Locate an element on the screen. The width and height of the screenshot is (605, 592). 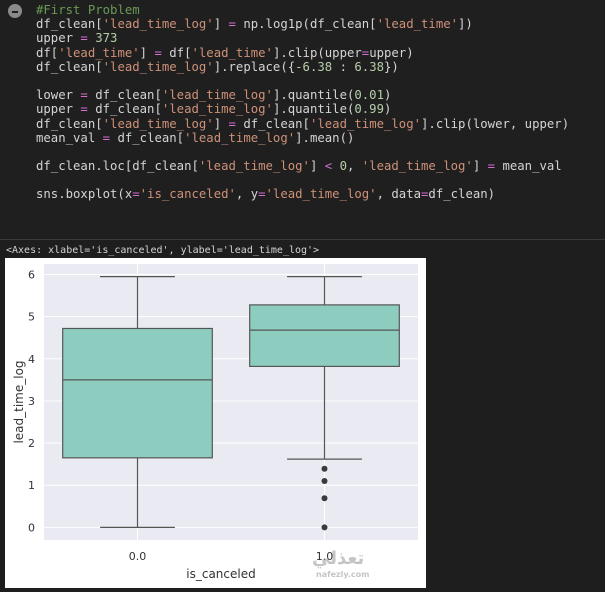
code-token: upper) is located at coordinates (391, 52).